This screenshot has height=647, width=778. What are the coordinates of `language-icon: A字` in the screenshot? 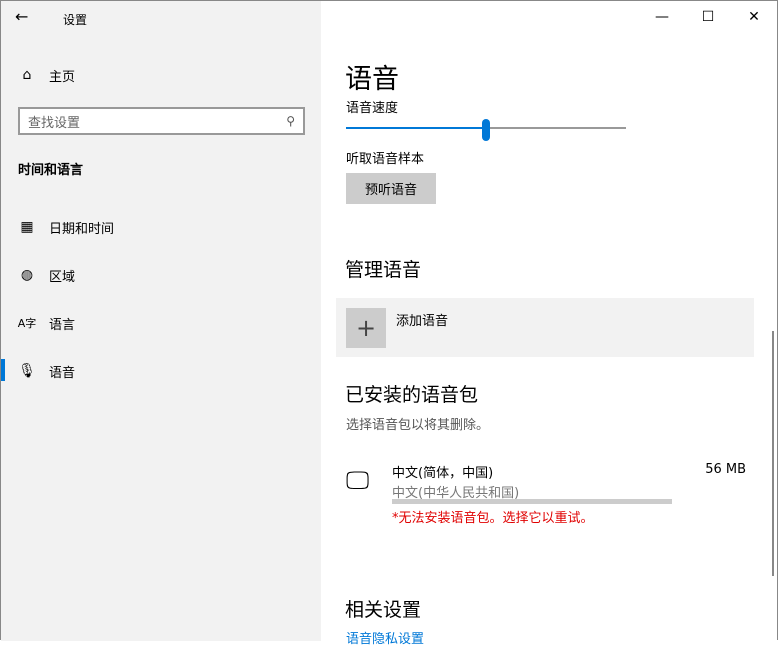 It's located at (27, 323).